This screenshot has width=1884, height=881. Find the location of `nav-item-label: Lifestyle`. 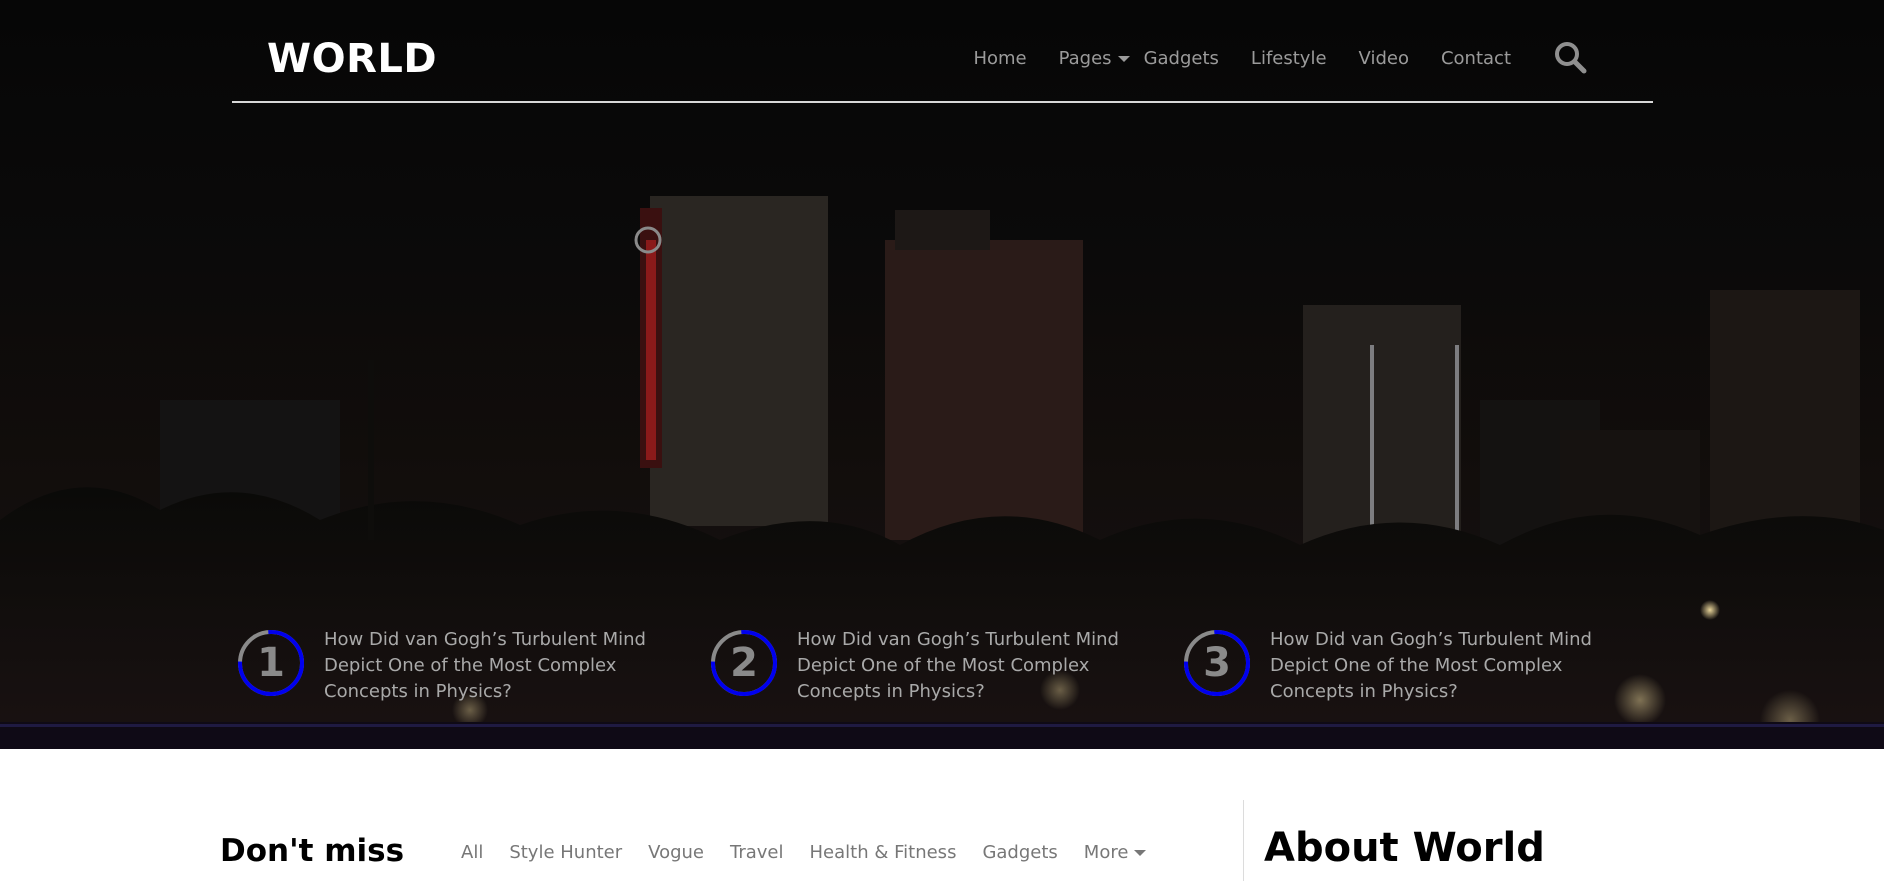

nav-item-label: Lifestyle is located at coordinates (1288, 58).